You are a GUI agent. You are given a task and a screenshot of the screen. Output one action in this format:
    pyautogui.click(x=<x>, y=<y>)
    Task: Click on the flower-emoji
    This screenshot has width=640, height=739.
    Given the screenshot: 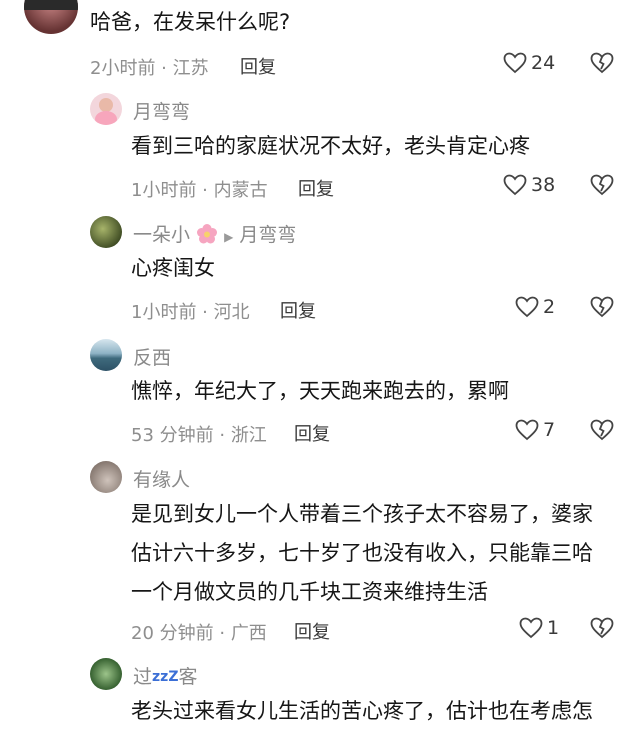 What is the action you would take?
    pyautogui.click(x=207, y=234)
    